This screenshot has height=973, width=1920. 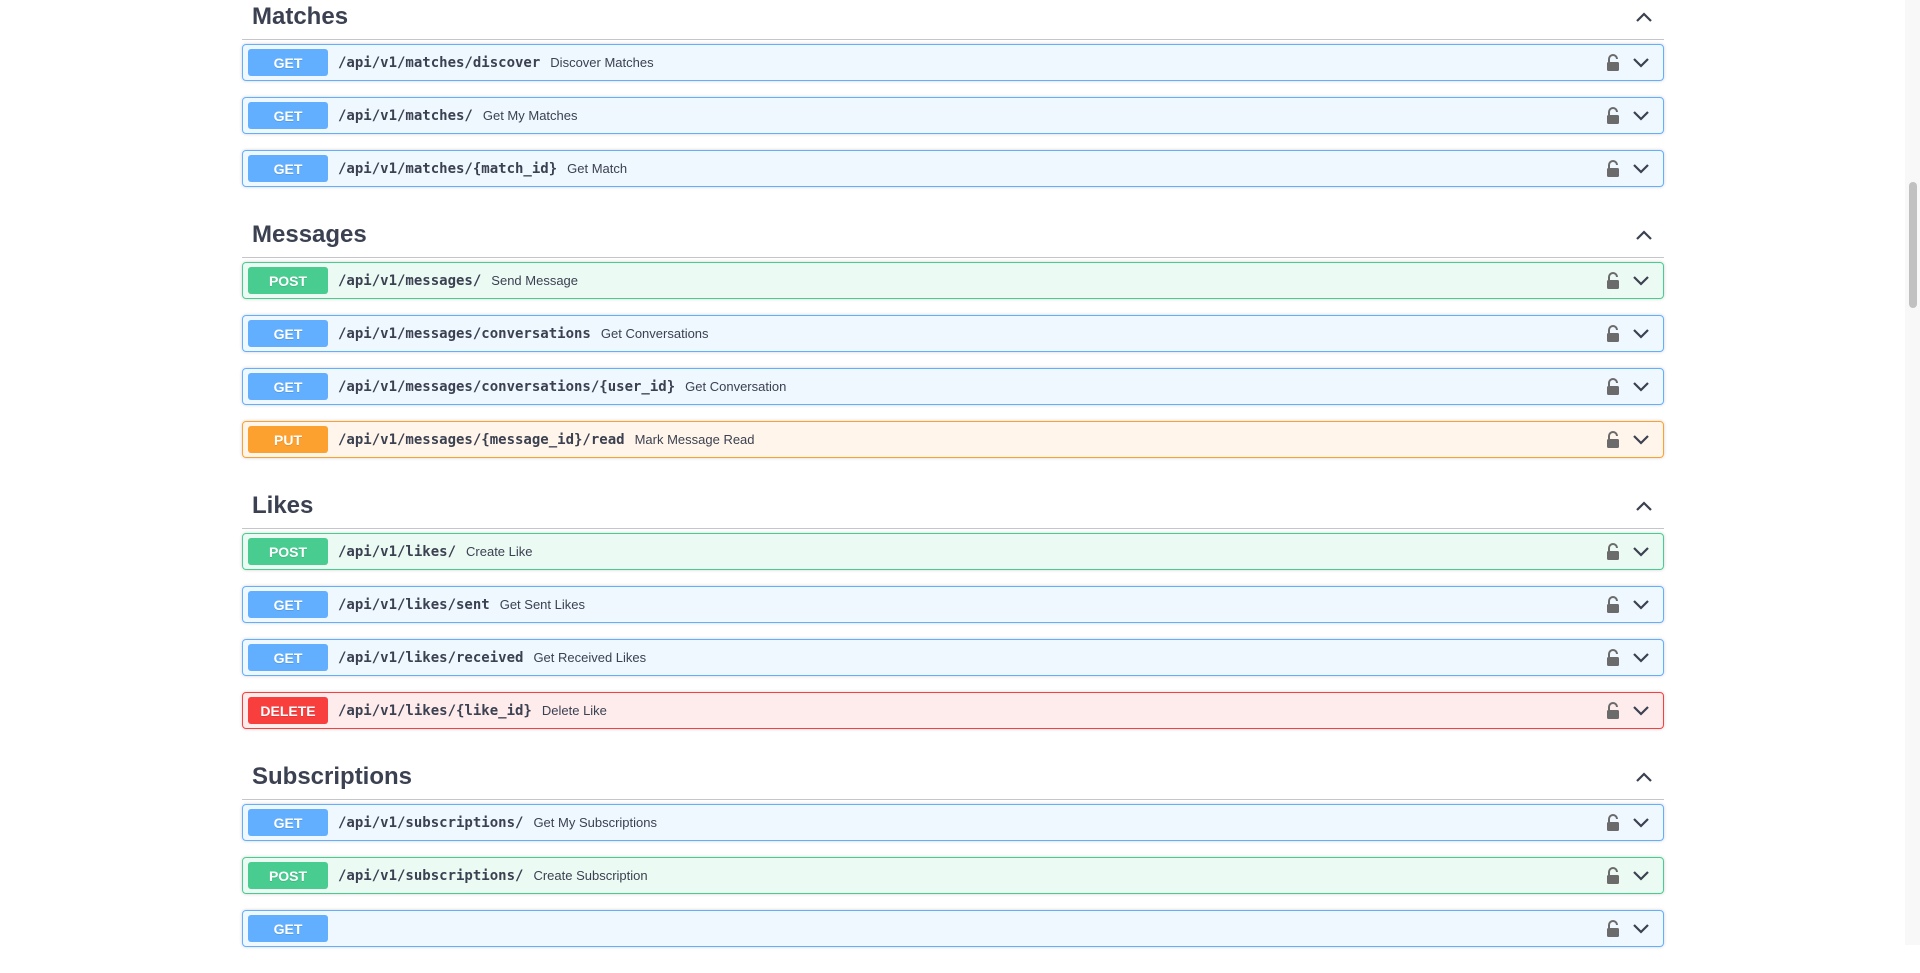 I want to click on operation-summary: Send Message, so click(x=535, y=280).